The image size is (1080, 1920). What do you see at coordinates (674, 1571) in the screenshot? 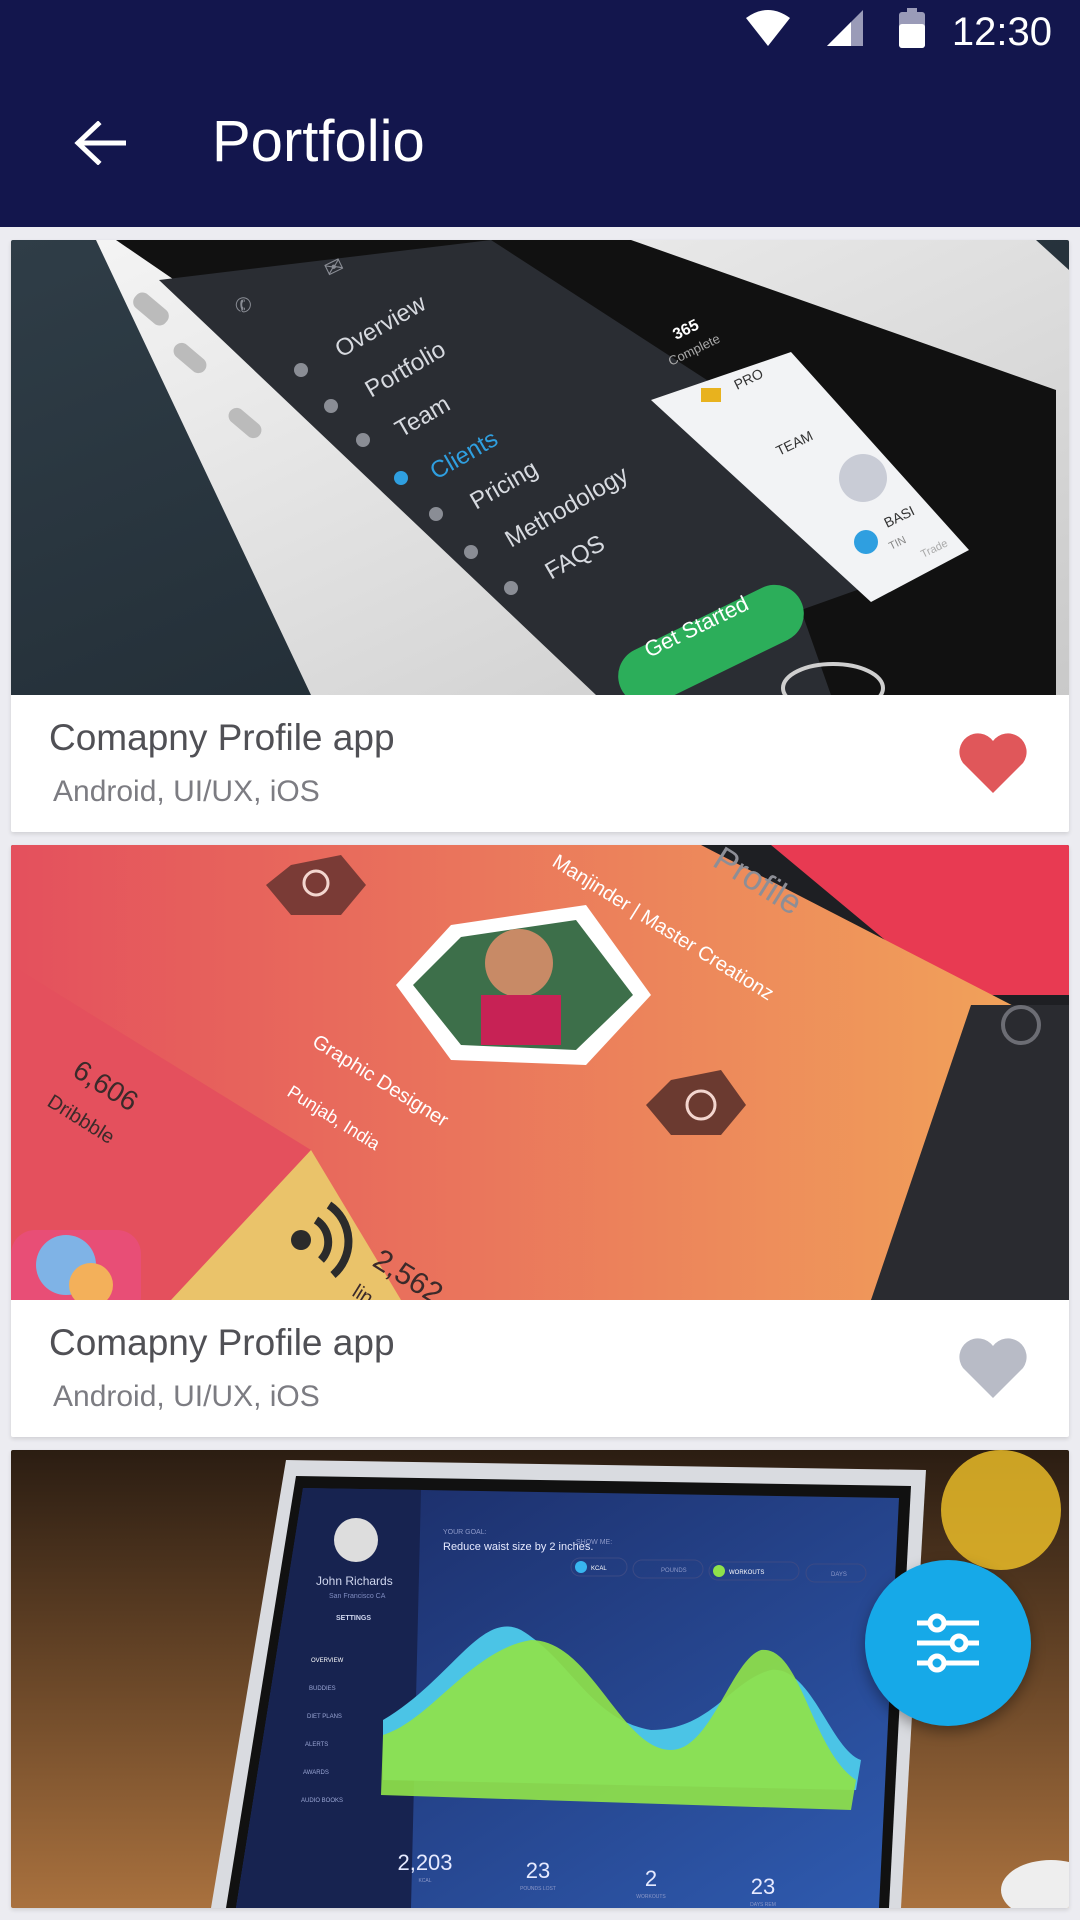
I see `mockup-filter-pounds: POUNDS` at bounding box center [674, 1571].